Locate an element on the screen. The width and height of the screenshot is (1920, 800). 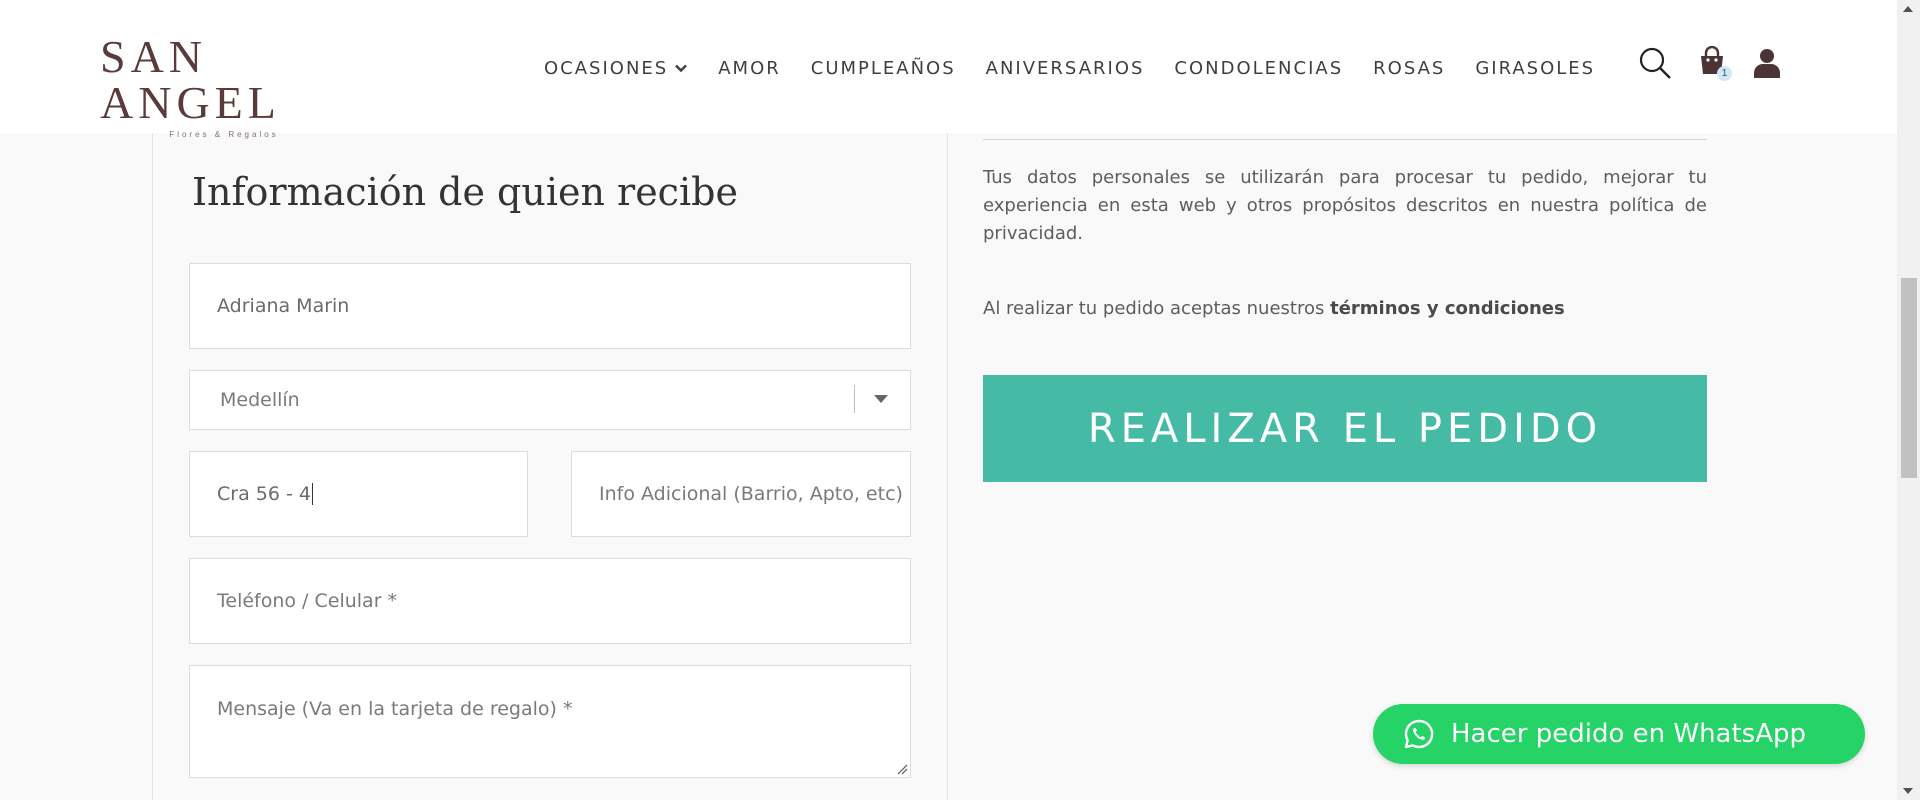
summary-divider is located at coordinates (1345, 139).